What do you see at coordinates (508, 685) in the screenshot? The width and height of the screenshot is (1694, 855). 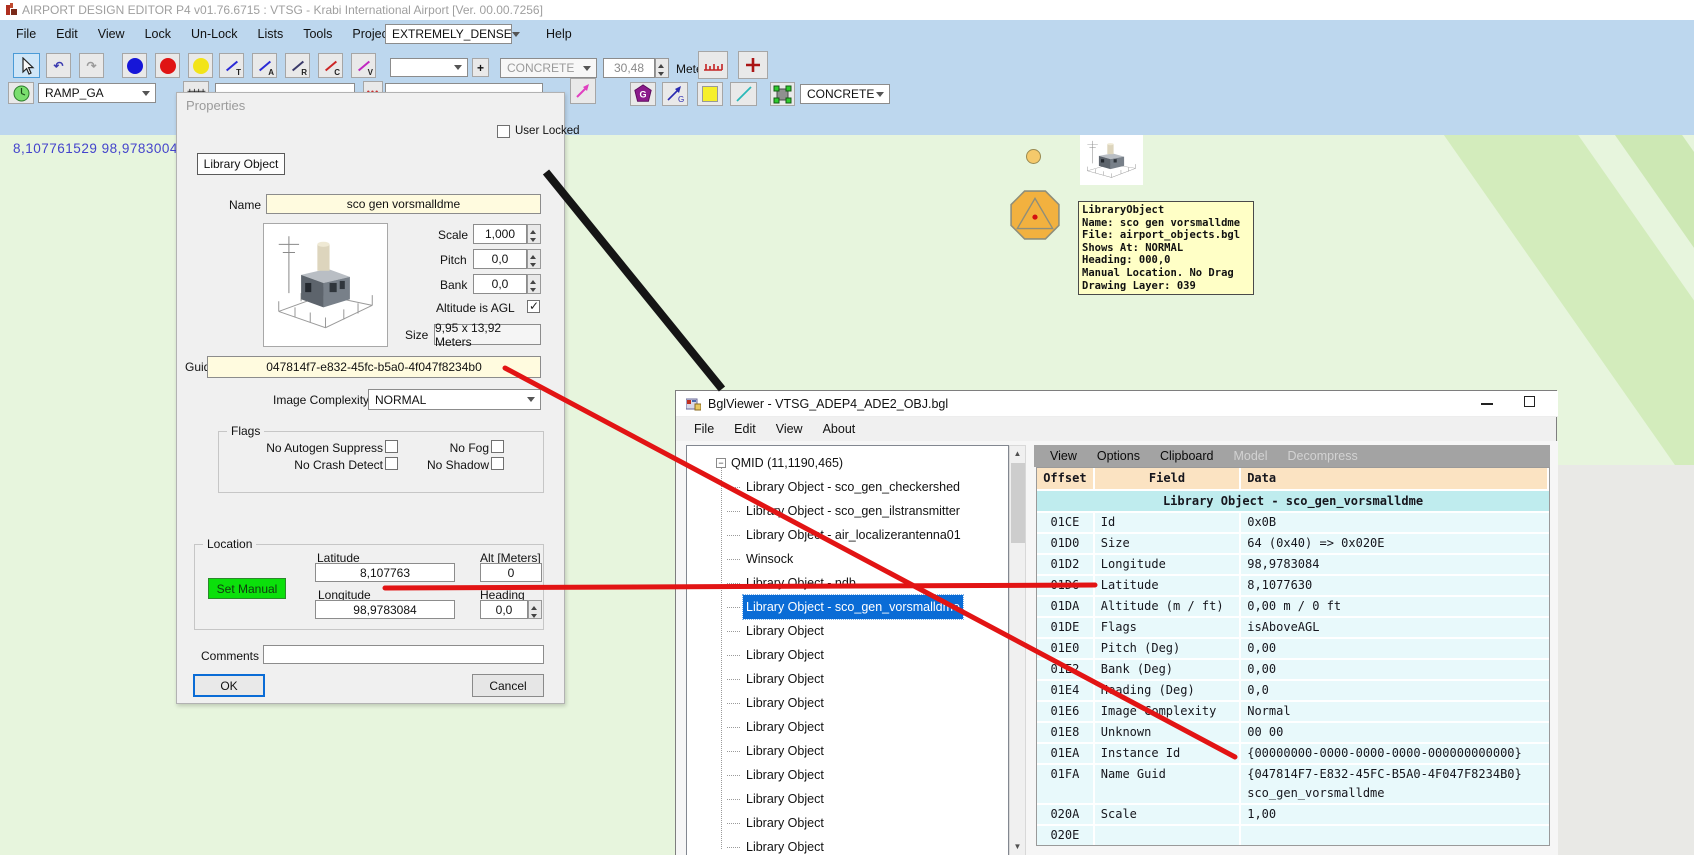 I see `cancel-button: Cancel` at bounding box center [508, 685].